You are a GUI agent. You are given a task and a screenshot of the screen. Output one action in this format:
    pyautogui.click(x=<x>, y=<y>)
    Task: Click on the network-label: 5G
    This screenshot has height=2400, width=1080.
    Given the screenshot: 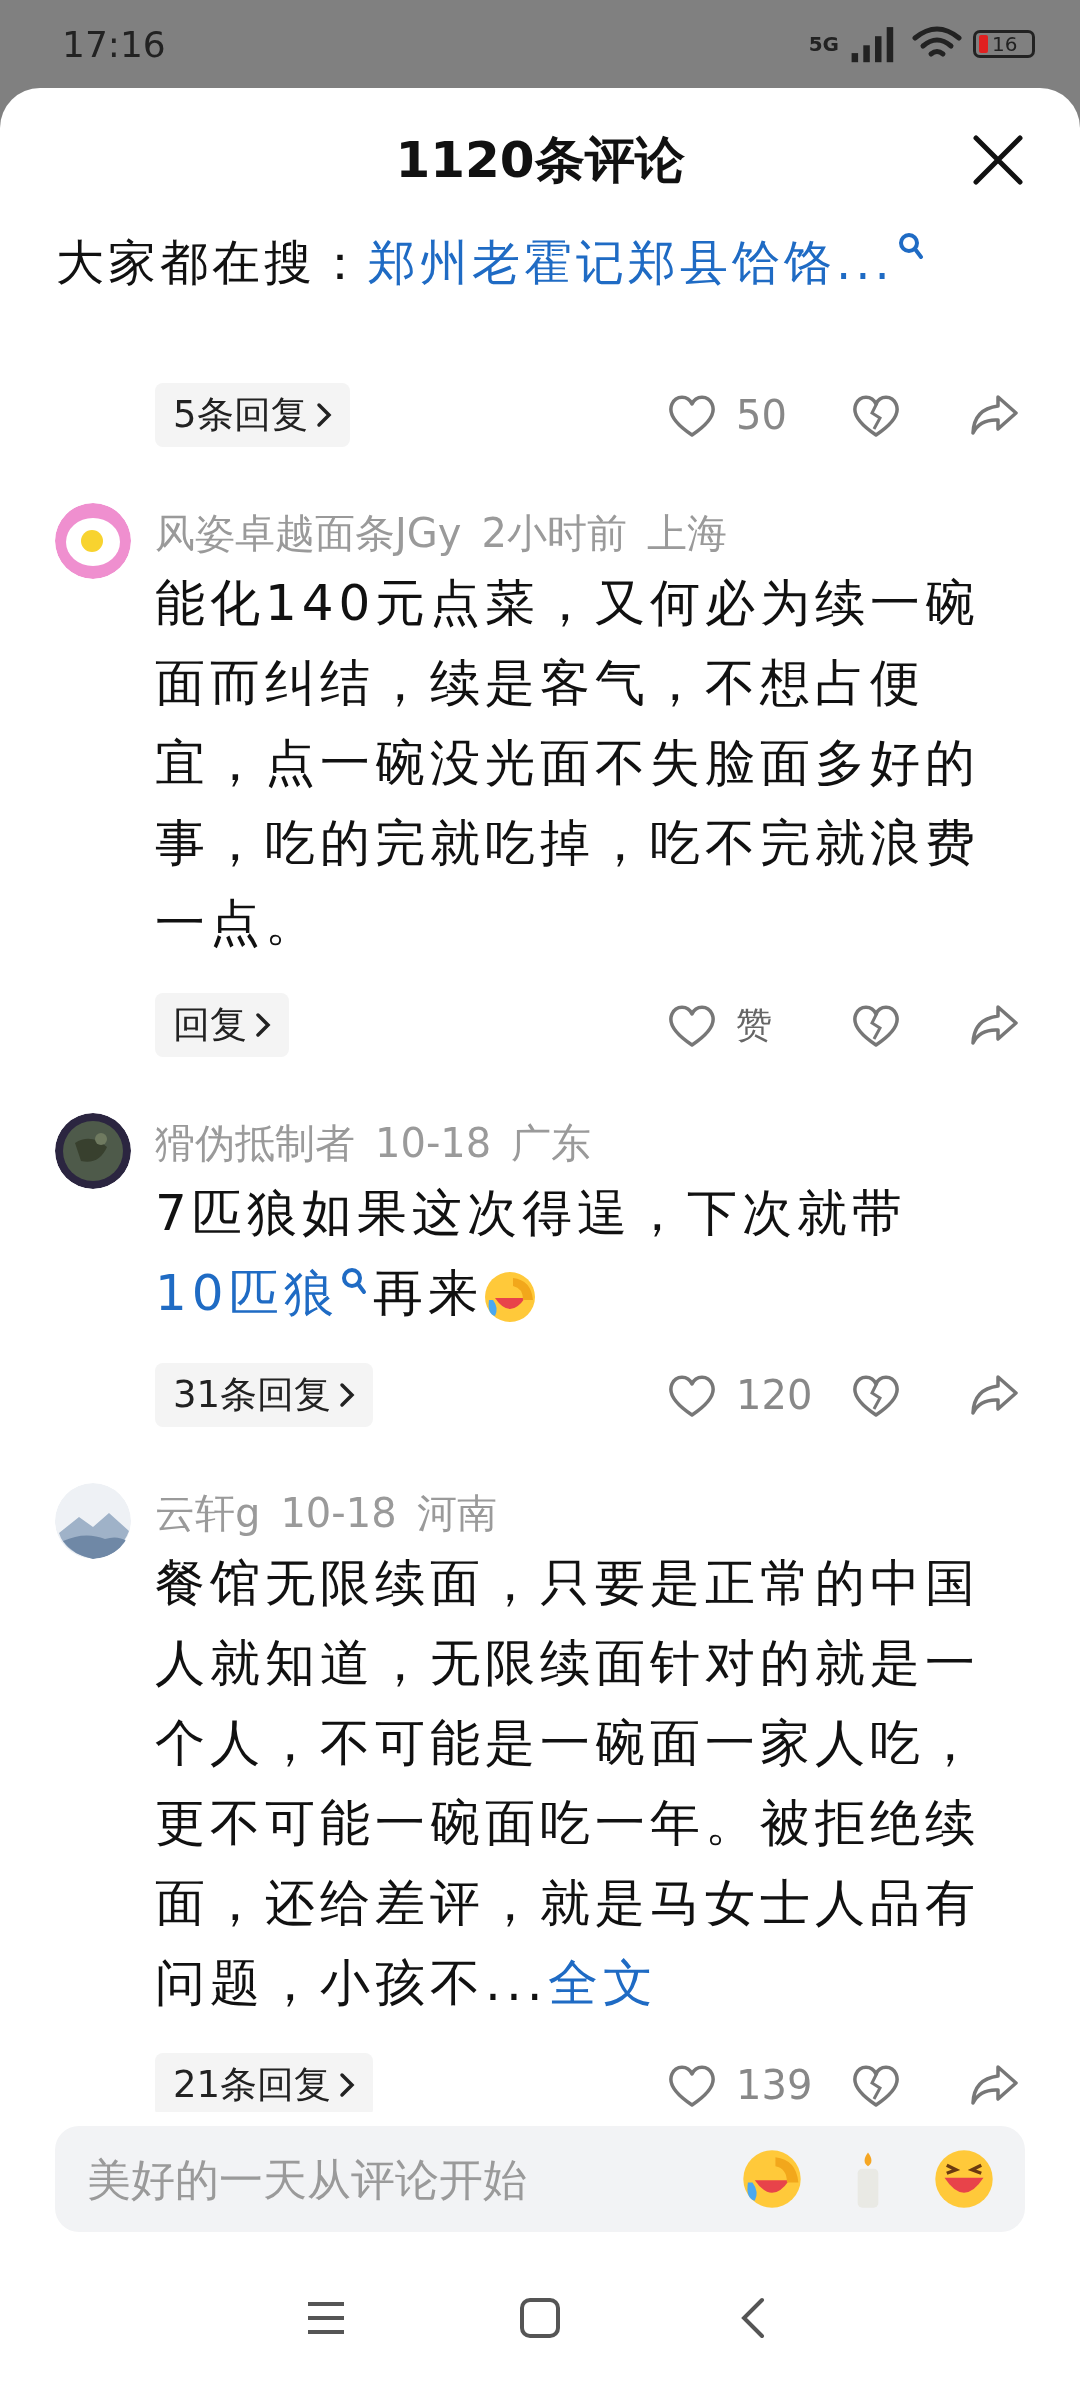 What is the action you would take?
    pyautogui.click(x=823, y=44)
    